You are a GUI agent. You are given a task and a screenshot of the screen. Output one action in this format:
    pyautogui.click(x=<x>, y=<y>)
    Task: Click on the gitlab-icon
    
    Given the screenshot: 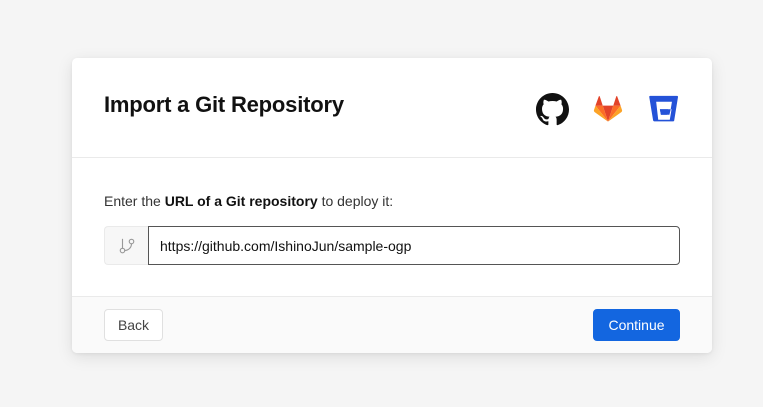 What is the action you would take?
    pyautogui.click(x=608, y=109)
    